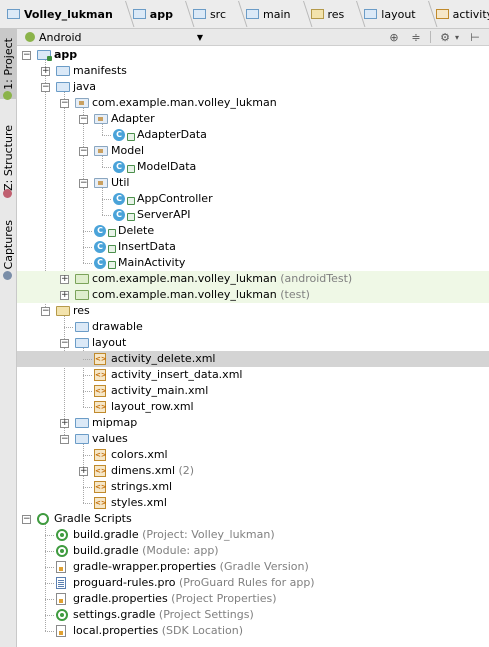  I want to click on tree-item-name: drawable, so click(117, 326).